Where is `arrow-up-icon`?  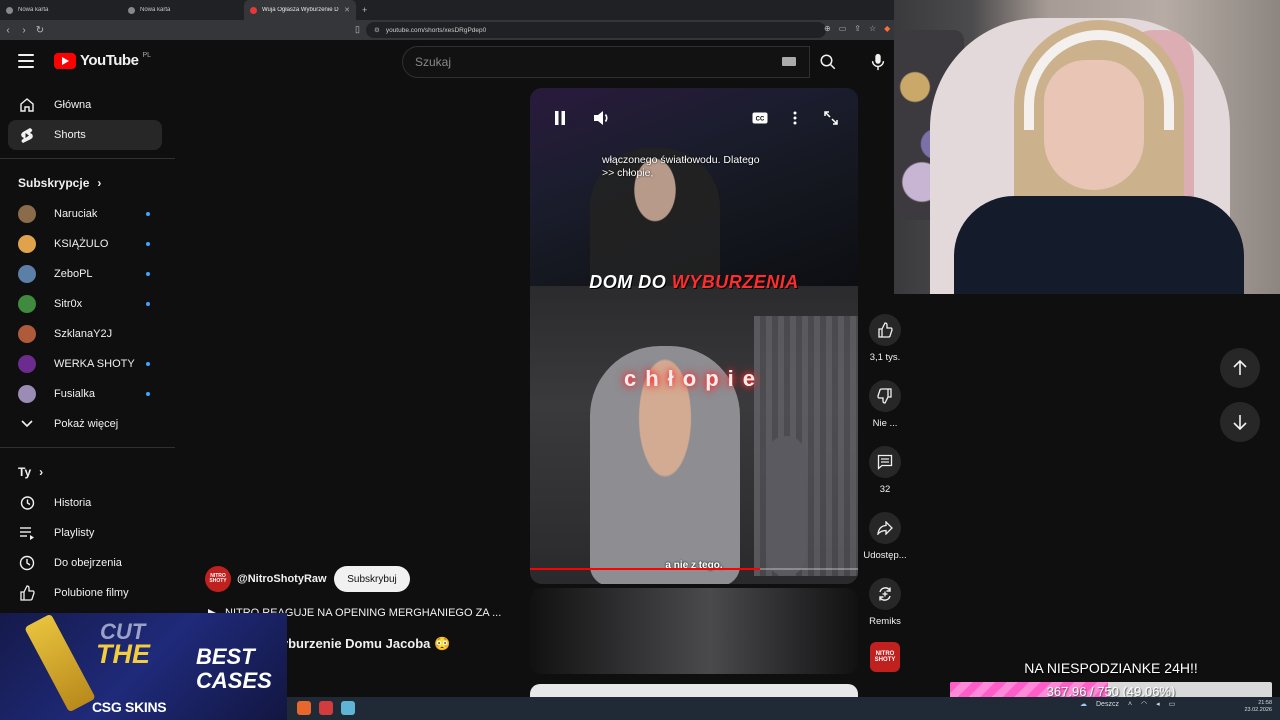 arrow-up-icon is located at coordinates (1240, 367).